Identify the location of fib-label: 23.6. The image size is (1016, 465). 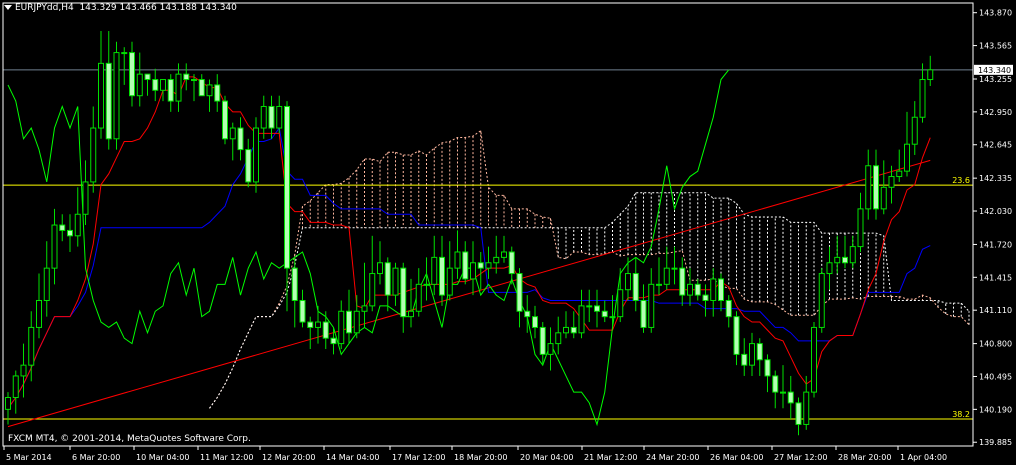
(961, 180).